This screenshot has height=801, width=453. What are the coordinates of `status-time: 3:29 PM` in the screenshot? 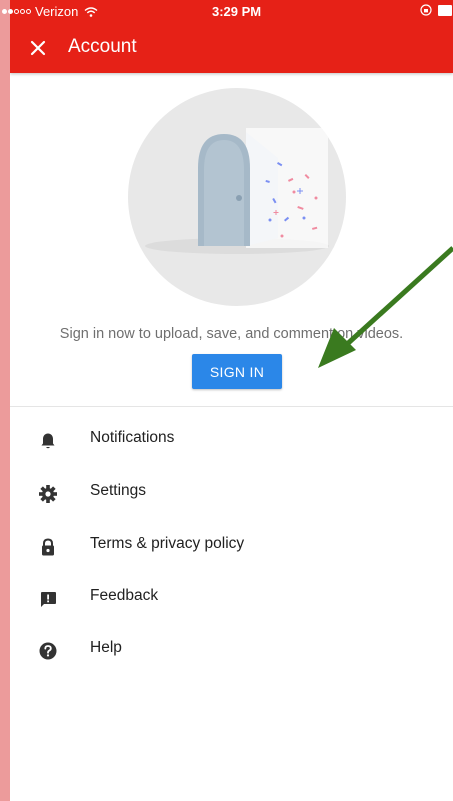 It's located at (237, 11).